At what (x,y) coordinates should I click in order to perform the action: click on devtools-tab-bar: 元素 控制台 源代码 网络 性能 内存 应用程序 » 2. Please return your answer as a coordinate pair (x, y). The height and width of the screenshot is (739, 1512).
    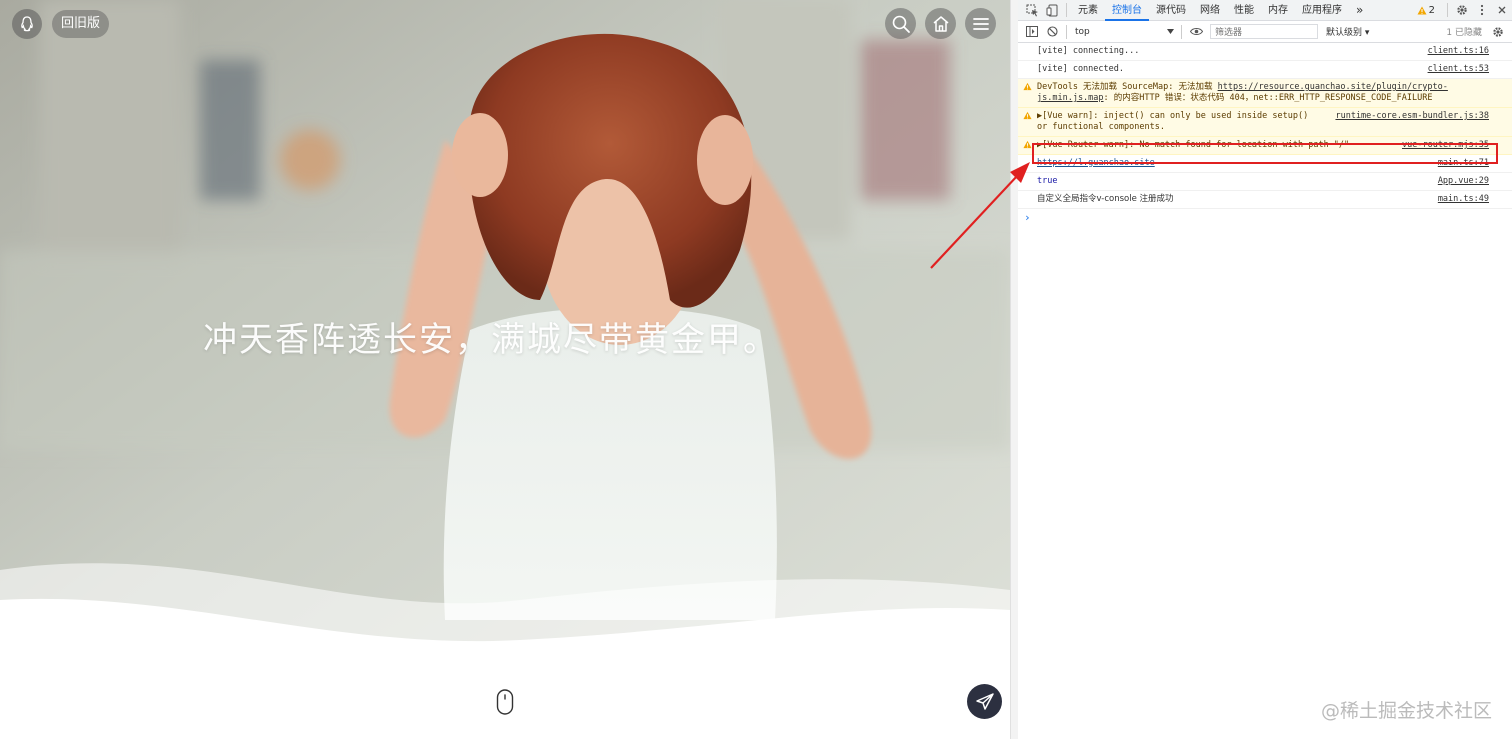
    Looking at the image, I should click on (1265, 10).